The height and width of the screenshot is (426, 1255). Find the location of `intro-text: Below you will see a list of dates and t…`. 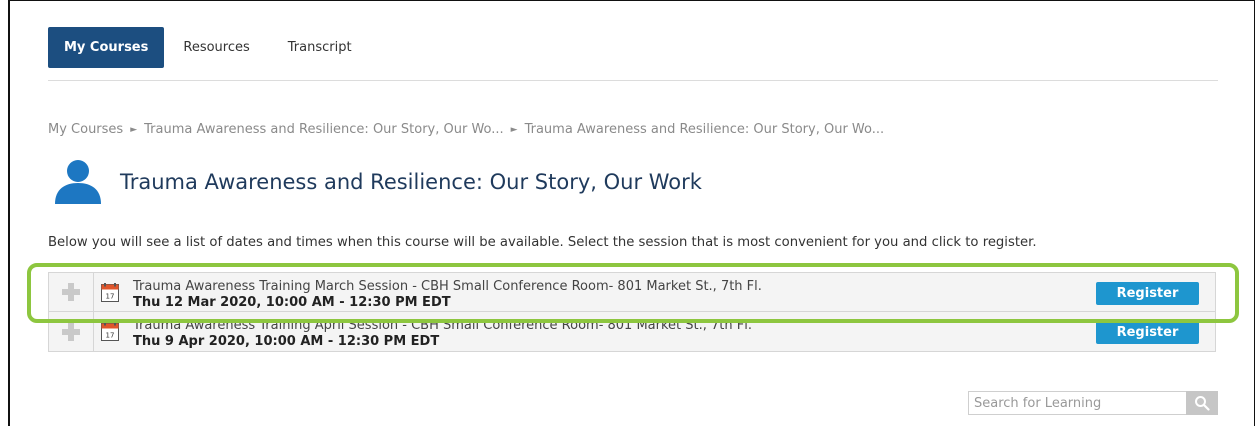

intro-text: Below you will see a list of dates and t… is located at coordinates (542, 242).